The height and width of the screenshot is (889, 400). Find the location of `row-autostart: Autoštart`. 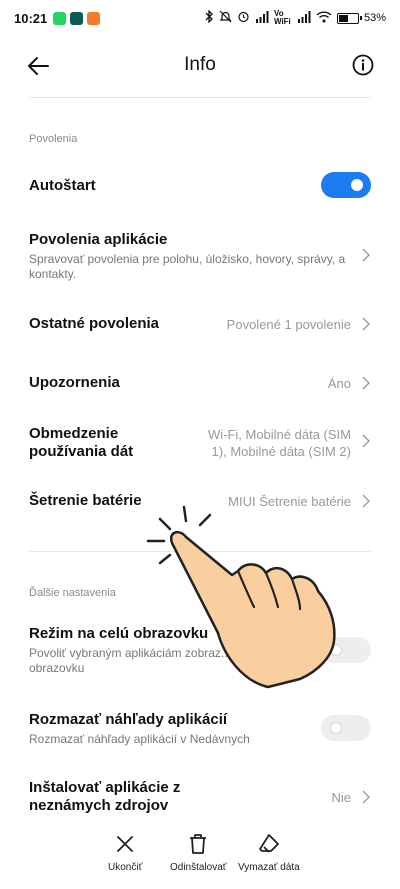

row-autostart: Autoštart is located at coordinates (200, 186).